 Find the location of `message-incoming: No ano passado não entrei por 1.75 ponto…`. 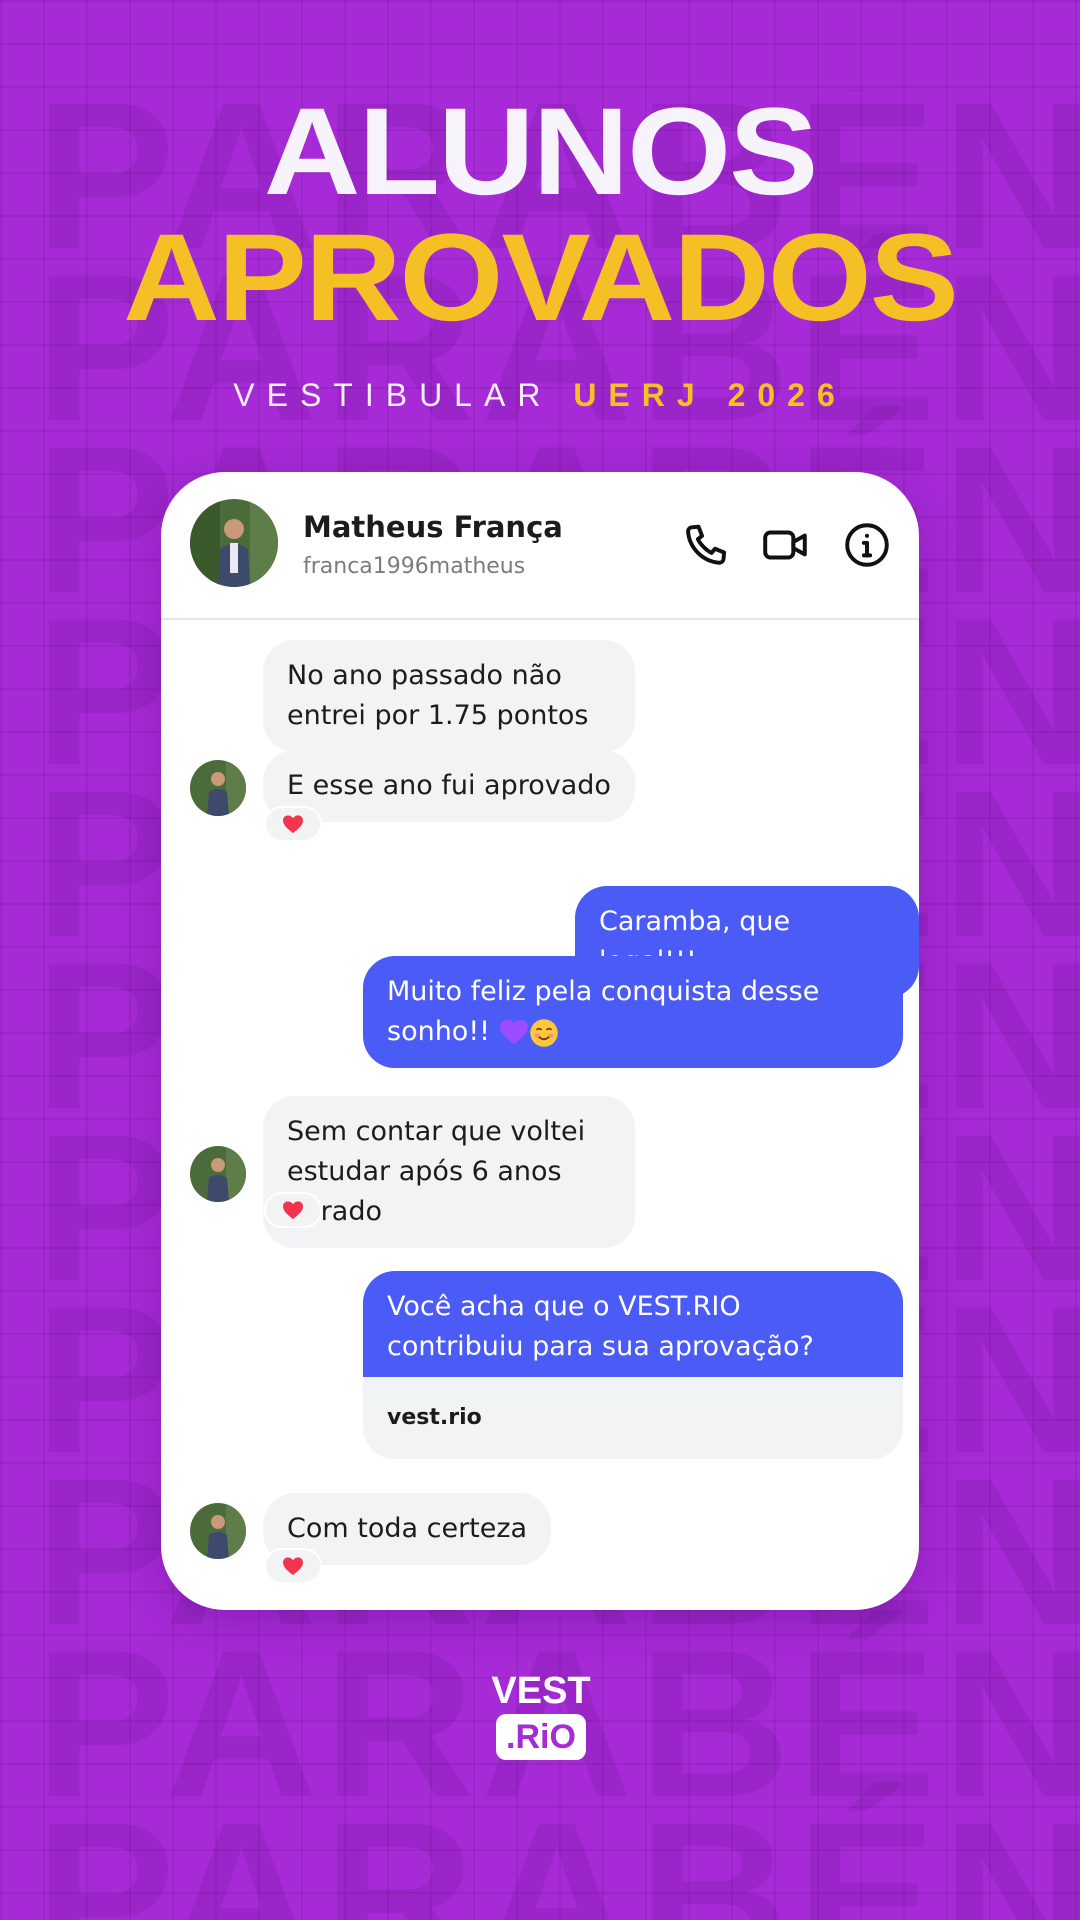

message-incoming: No ano passado não entrei por 1.75 ponto… is located at coordinates (449, 696).